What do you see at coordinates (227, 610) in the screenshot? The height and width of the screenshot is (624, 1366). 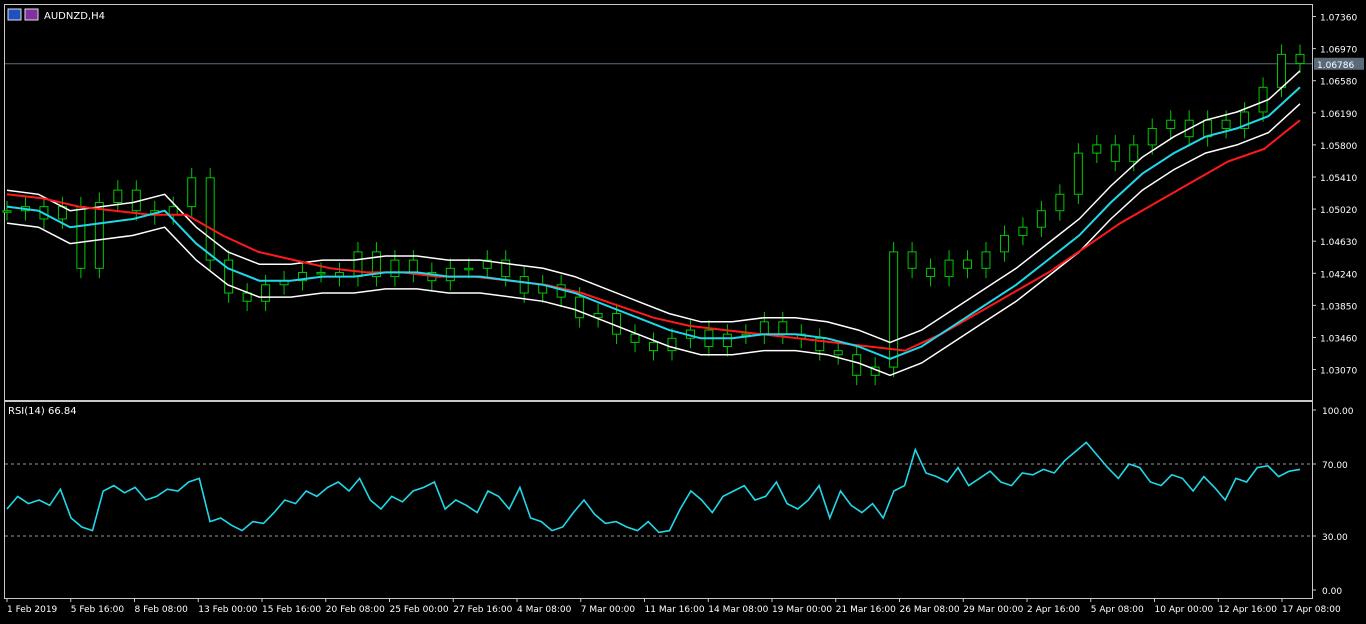 I see `time-tick-label: 13 Feb 00:00` at bounding box center [227, 610].